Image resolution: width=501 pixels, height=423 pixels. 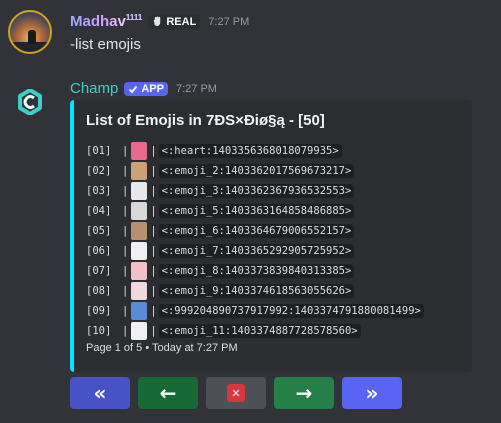 What do you see at coordinates (99, 331) in the screenshot?
I see `emoji-index: [10]` at bounding box center [99, 331].